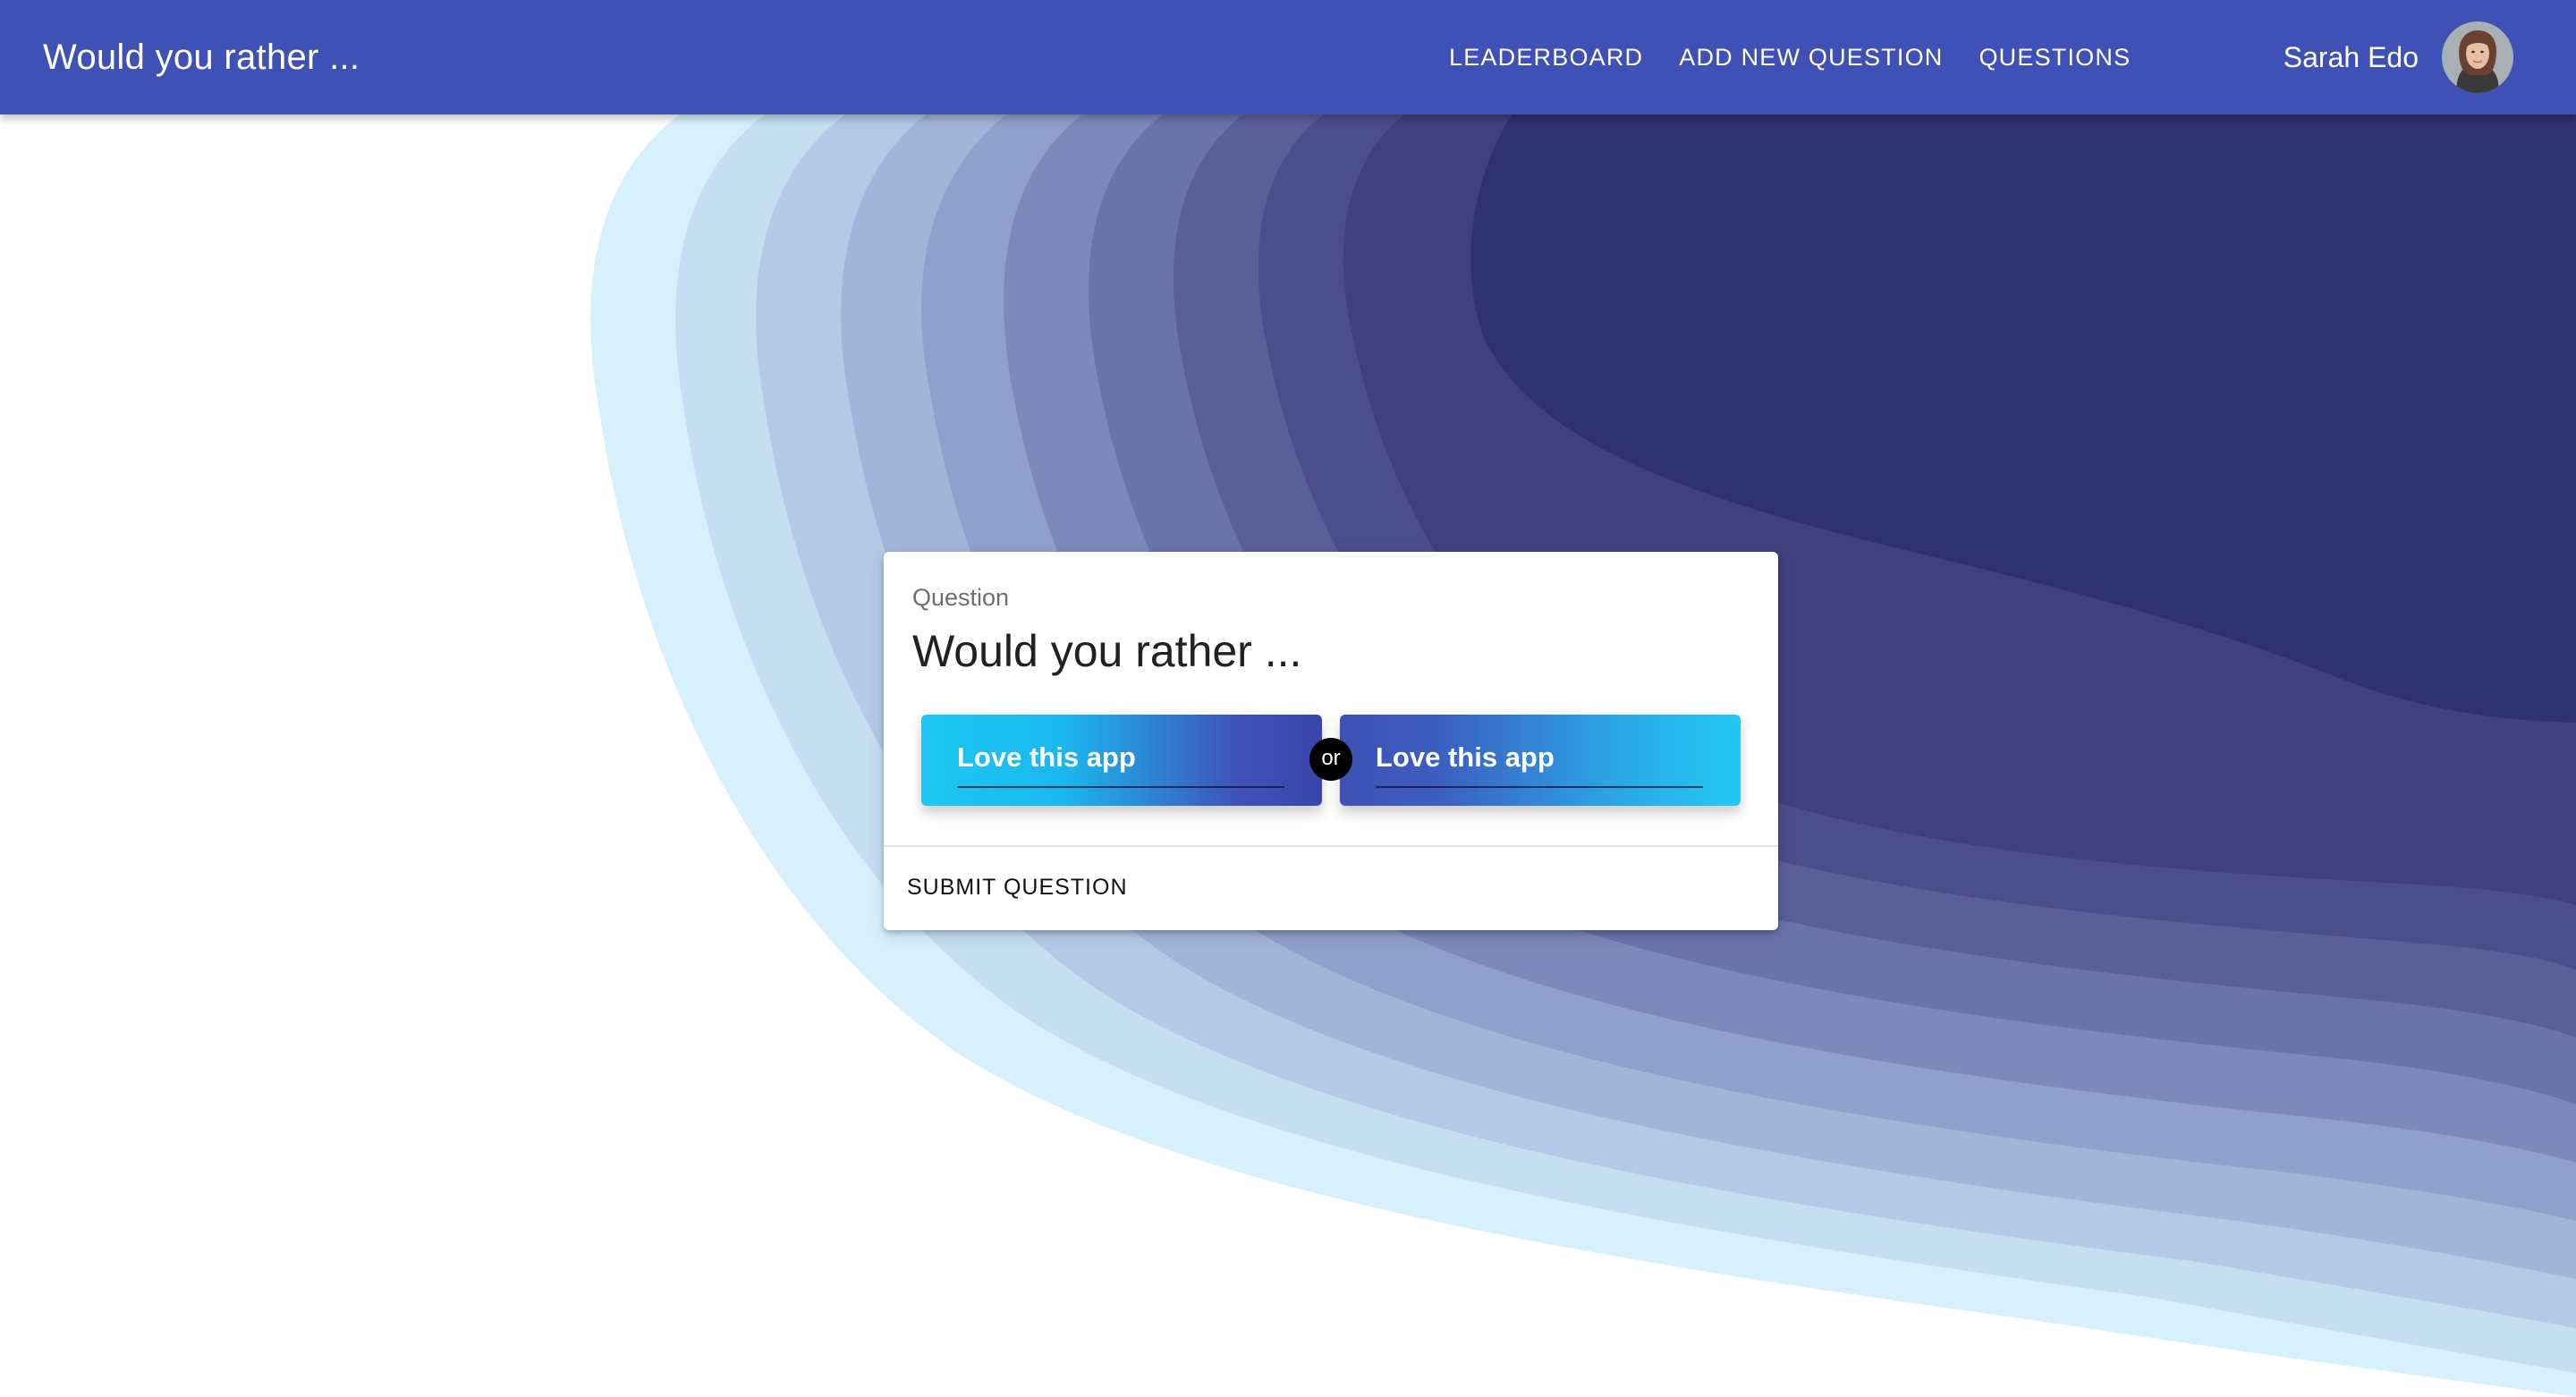 The width and height of the screenshot is (2576, 1397). I want to click on option-one-text: Love this app, so click(1046, 757).